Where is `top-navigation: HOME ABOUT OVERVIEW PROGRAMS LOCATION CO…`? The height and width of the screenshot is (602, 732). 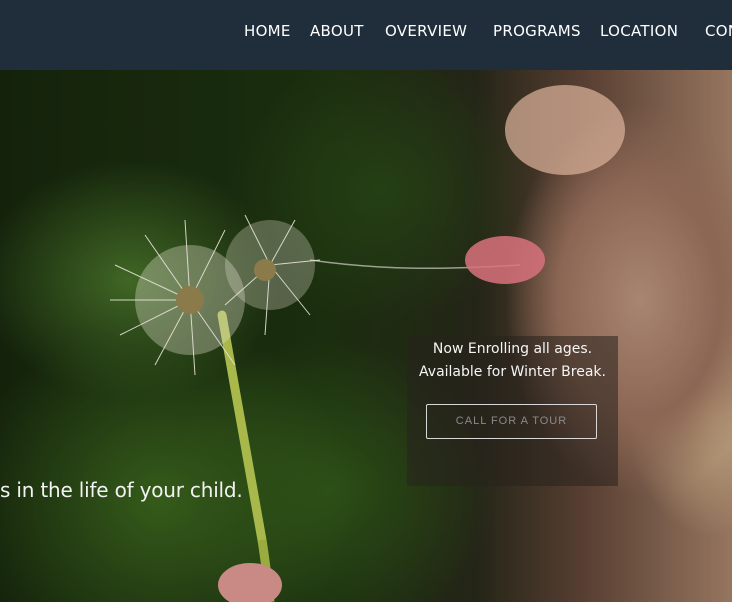
top-navigation: HOME ABOUT OVERVIEW PROGRAMS LOCATION CO… is located at coordinates (366, 35).